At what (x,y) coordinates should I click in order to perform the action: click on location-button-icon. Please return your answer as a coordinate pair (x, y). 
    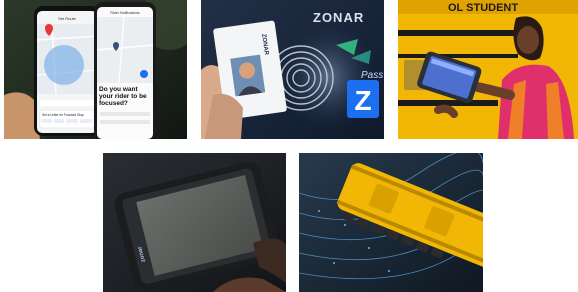
    Looking at the image, I should click on (144, 74).